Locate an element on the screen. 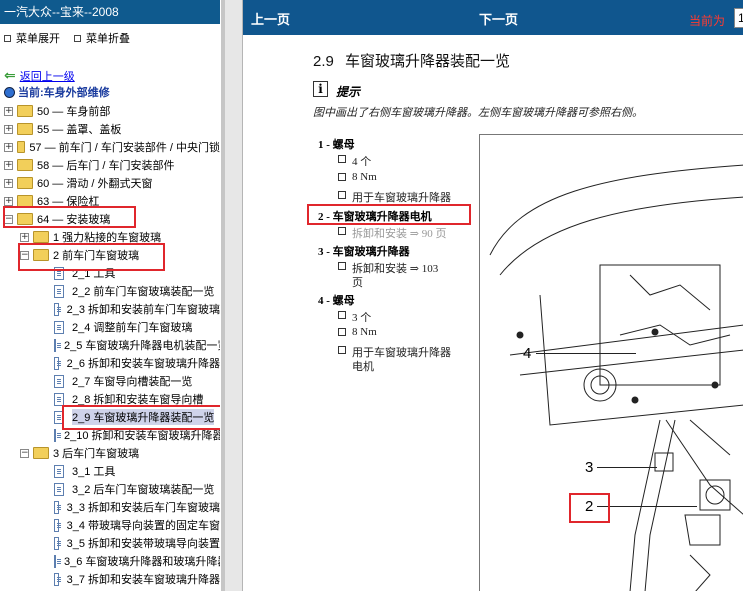 The image size is (743, 591). next-page-button: 下一页 is located at coordinates (498, 18).